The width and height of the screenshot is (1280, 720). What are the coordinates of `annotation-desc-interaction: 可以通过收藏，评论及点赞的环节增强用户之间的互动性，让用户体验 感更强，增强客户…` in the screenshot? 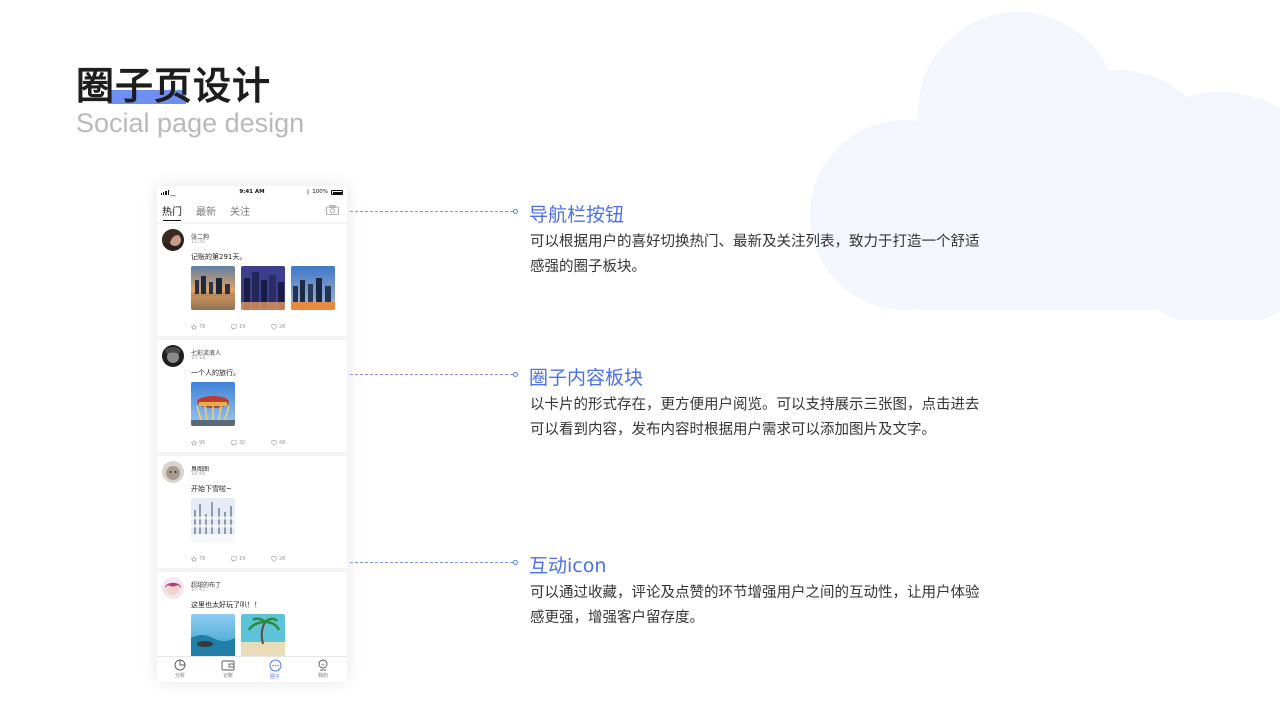 It's located at (785, 606).